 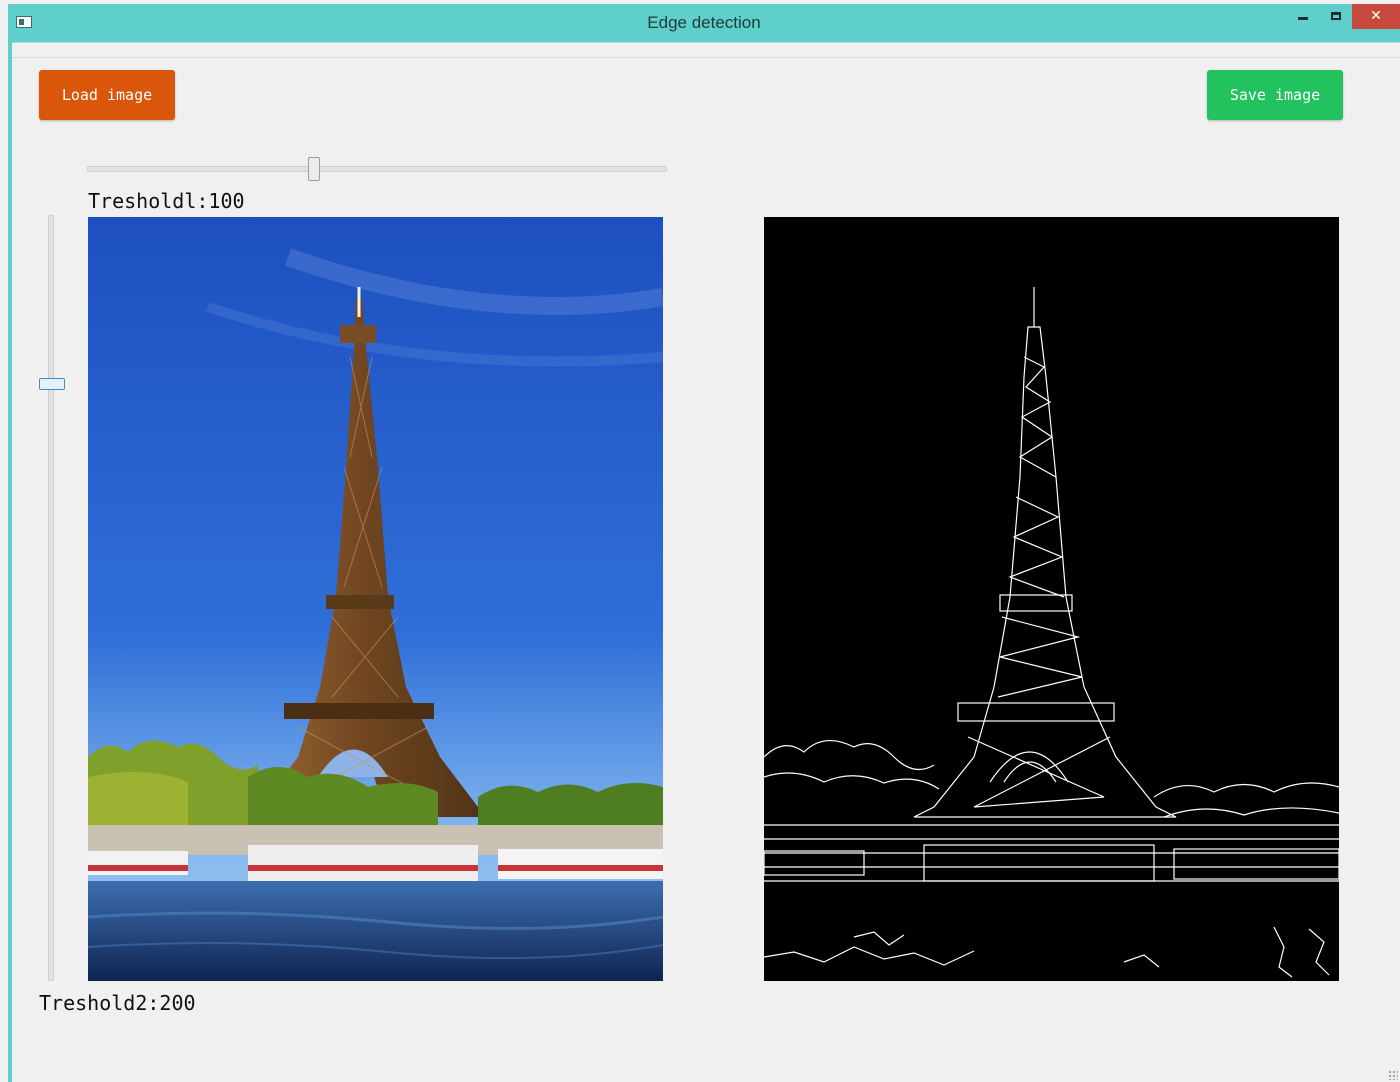 I want to click on close-icon: ✕, so click(x=1376, y=16).